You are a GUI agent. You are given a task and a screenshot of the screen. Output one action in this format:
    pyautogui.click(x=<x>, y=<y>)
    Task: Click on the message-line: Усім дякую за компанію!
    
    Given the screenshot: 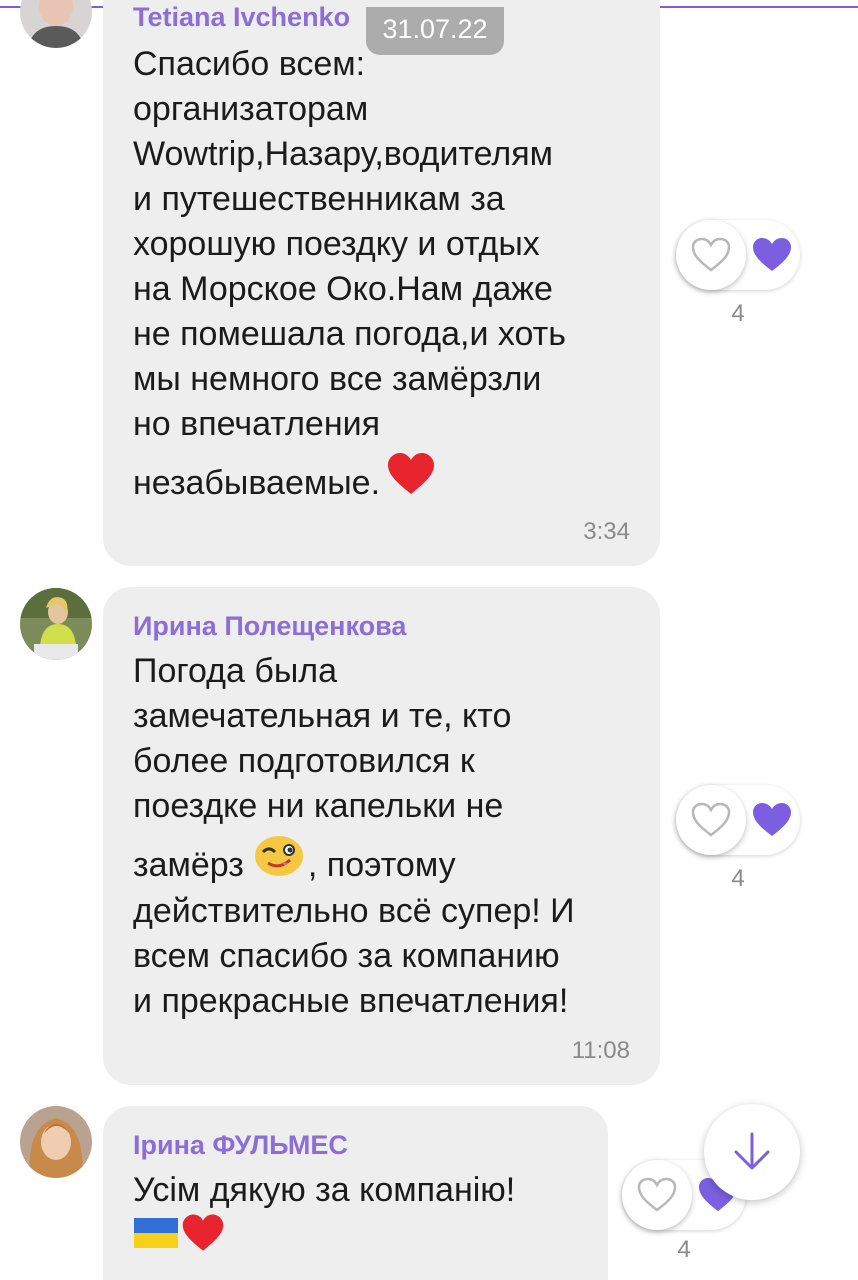 What is the action you would take?
    pyautogui.click(x=324, y=1190)
    